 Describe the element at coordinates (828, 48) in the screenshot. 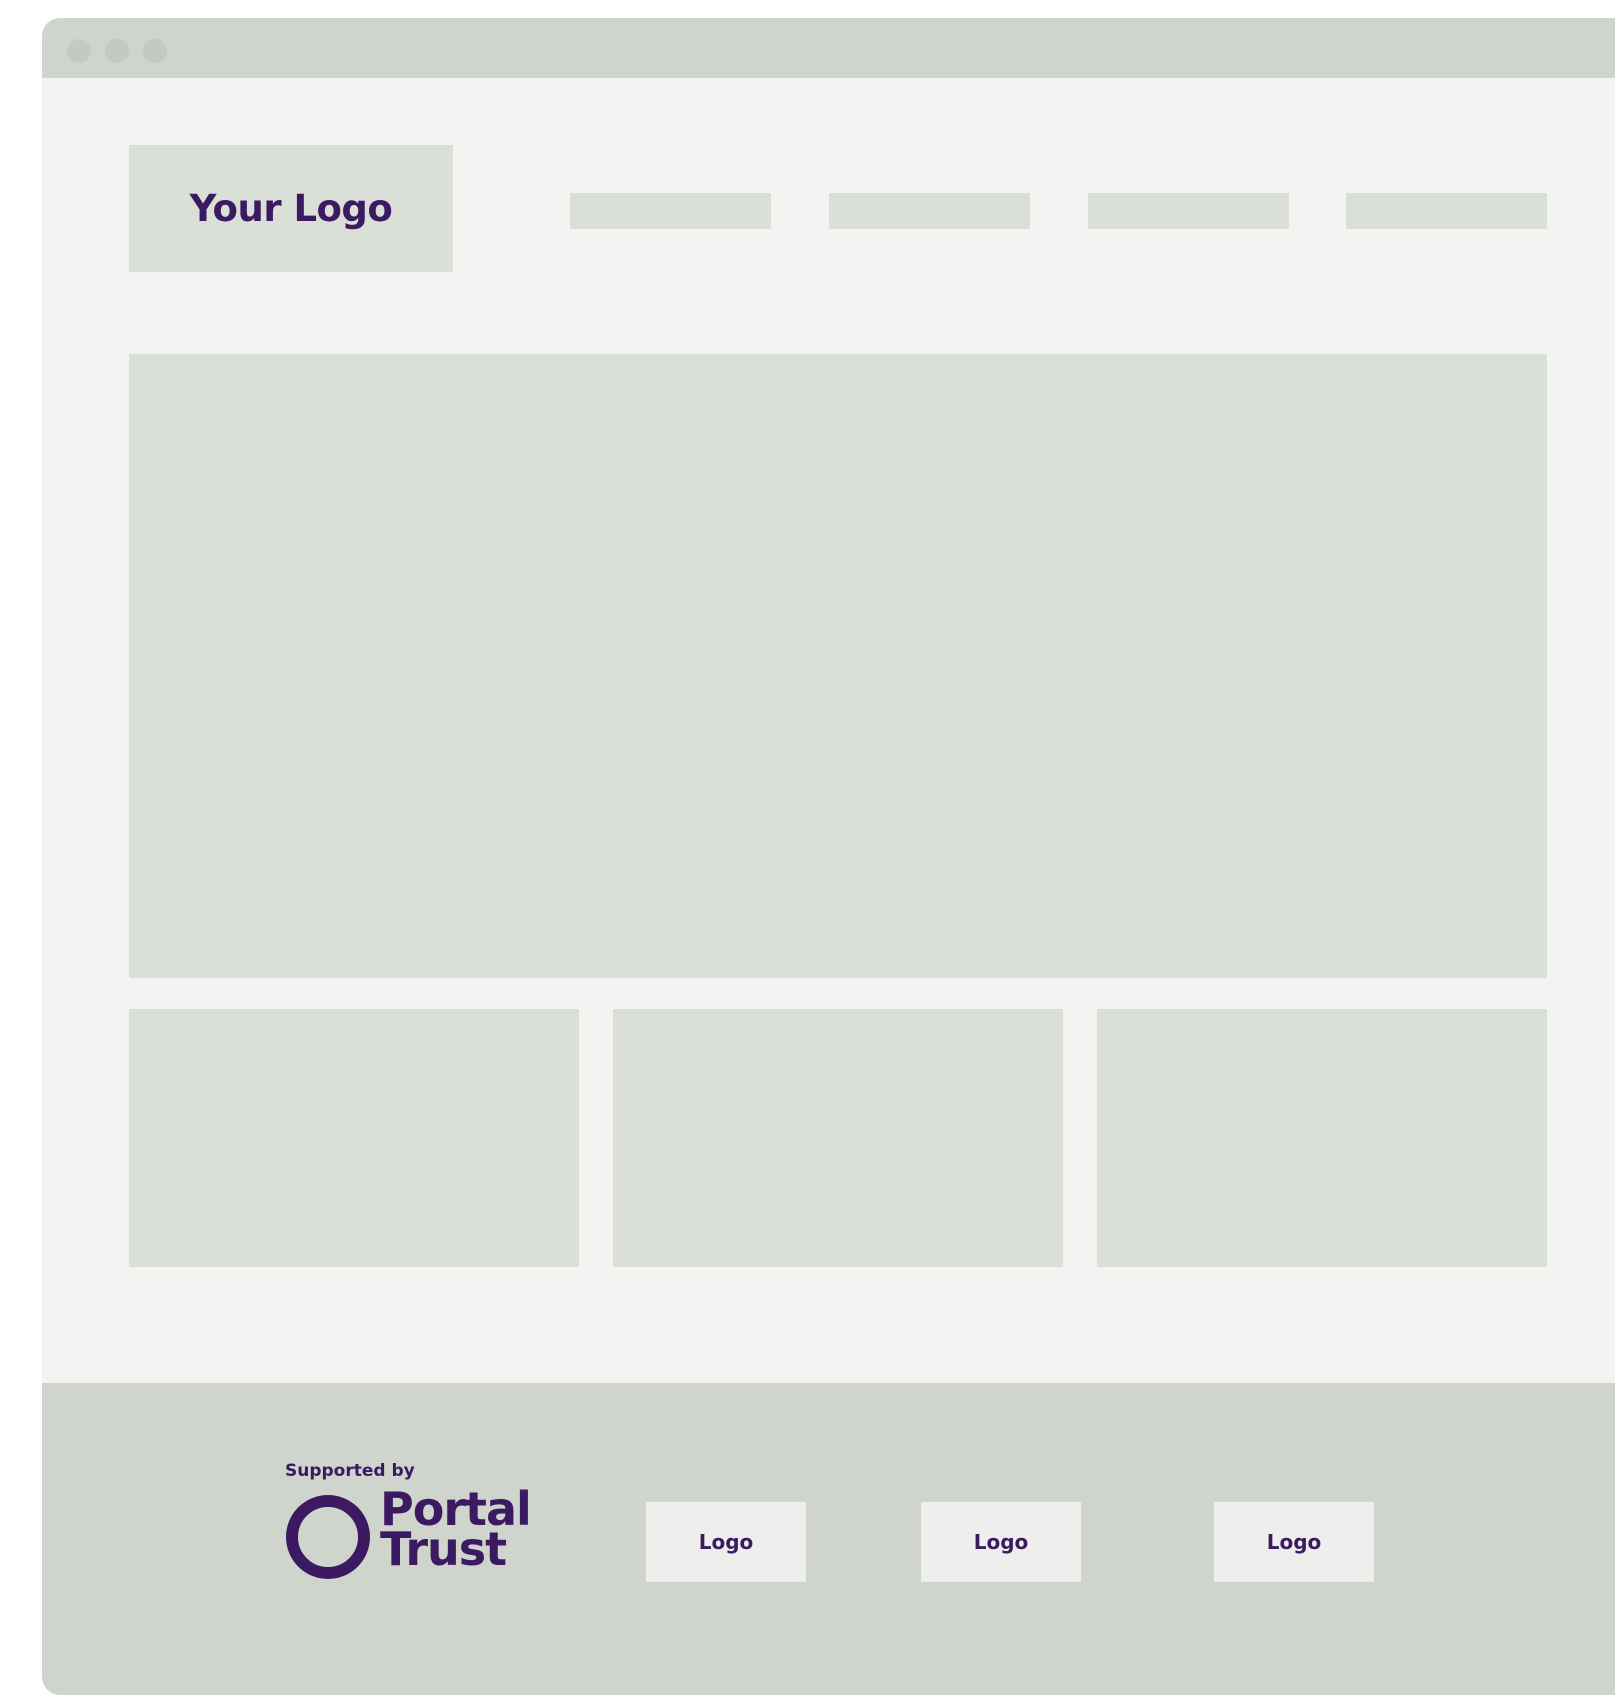

I see `window-titlebar` at that location.